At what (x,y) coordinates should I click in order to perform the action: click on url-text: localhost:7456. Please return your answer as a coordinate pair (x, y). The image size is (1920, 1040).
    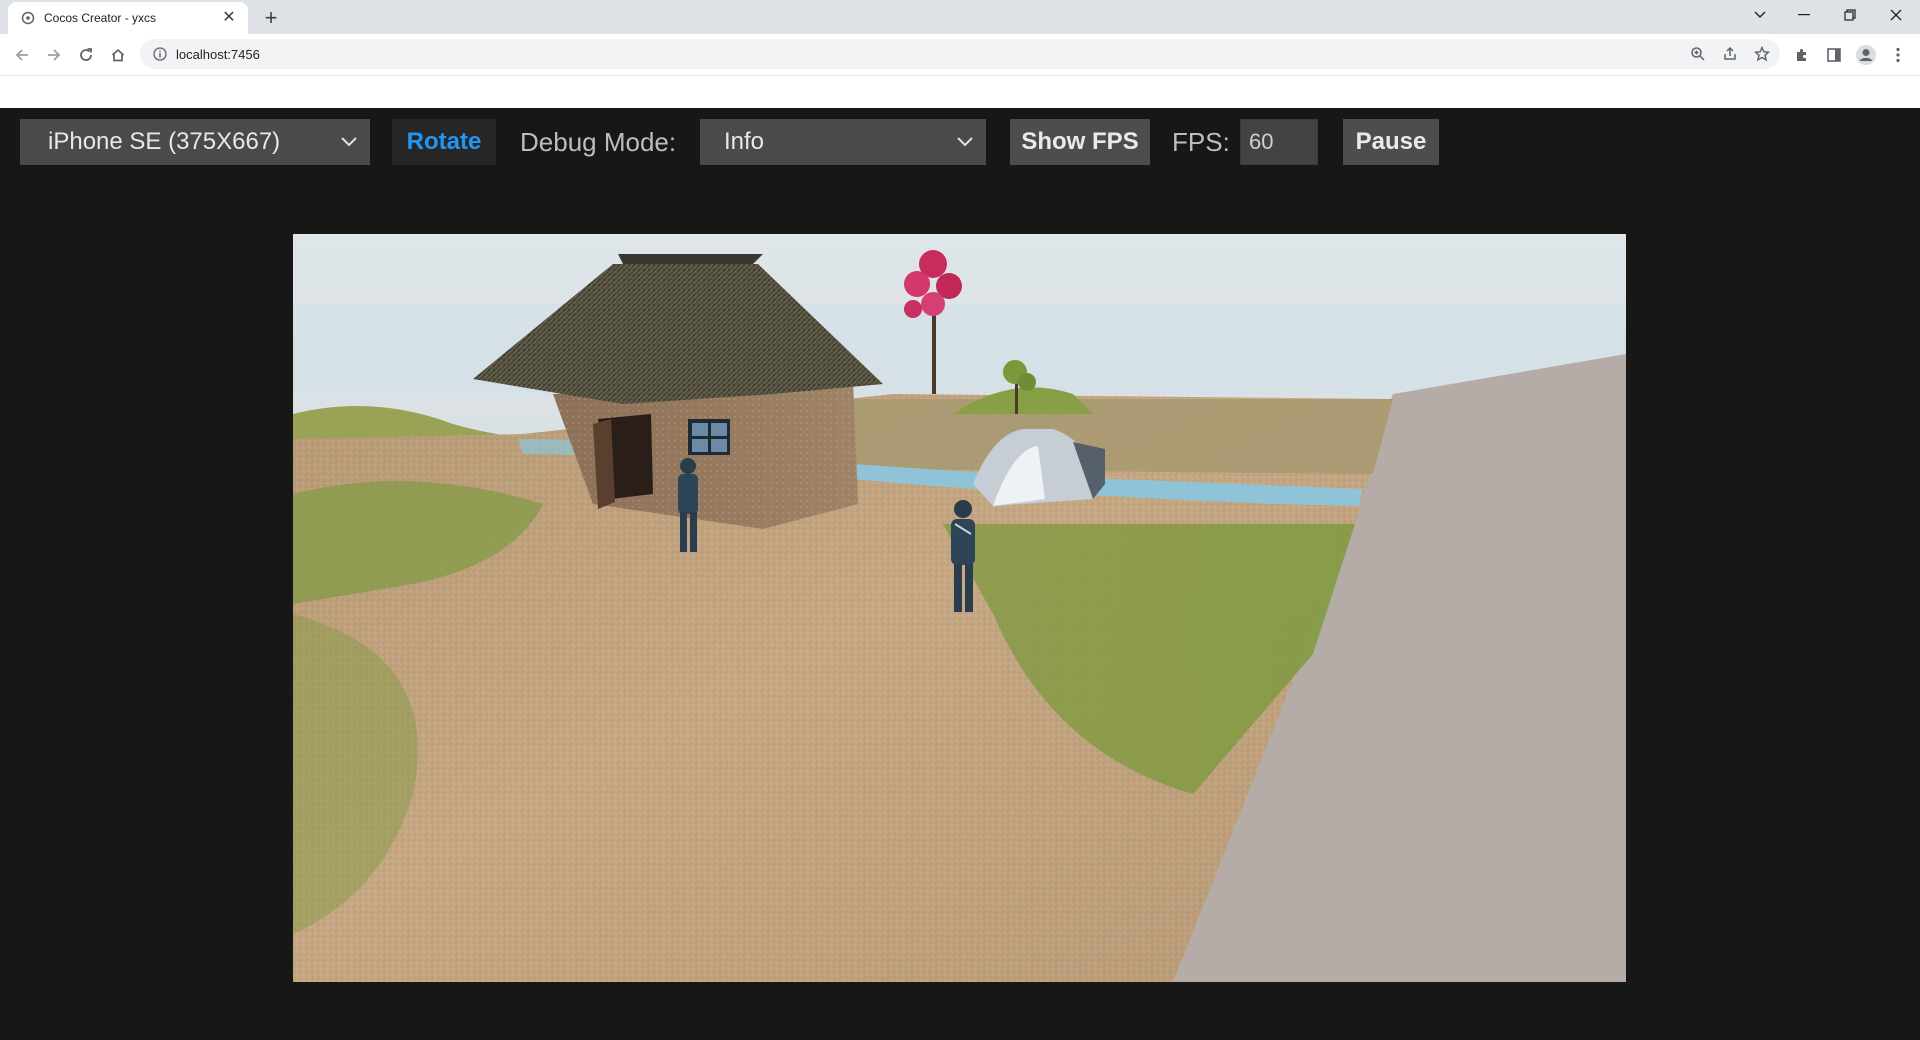
    Looking at the image, I should click on (930, 54).